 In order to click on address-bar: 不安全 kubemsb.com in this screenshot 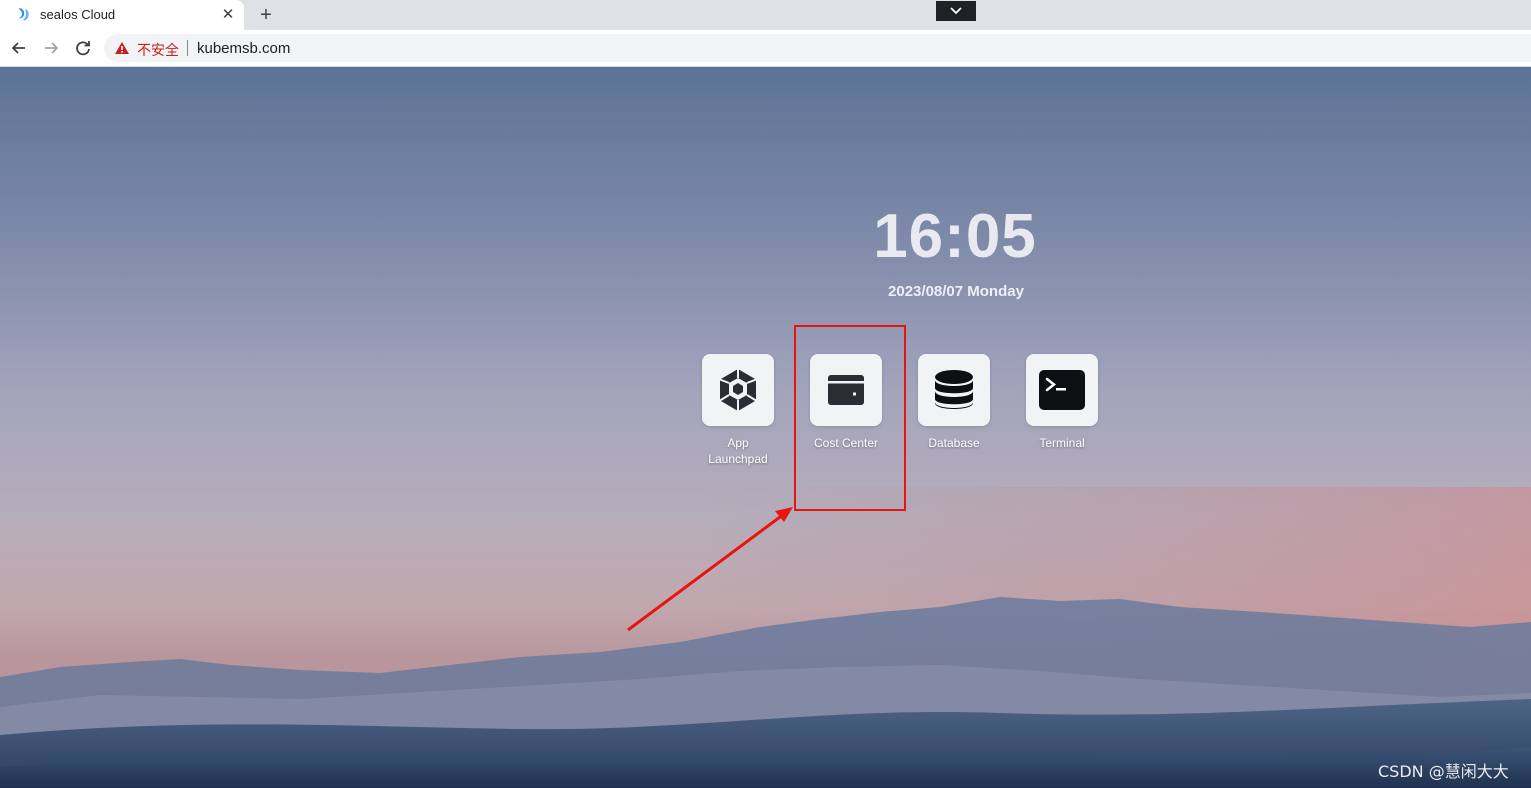, I will do `click(817, 48)`.